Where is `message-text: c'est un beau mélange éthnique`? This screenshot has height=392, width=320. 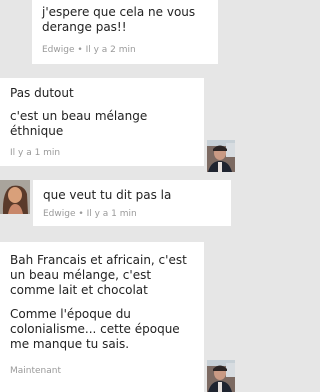 message-text: c'est un beau mélange éthnique is located at coordinates (79, 123).